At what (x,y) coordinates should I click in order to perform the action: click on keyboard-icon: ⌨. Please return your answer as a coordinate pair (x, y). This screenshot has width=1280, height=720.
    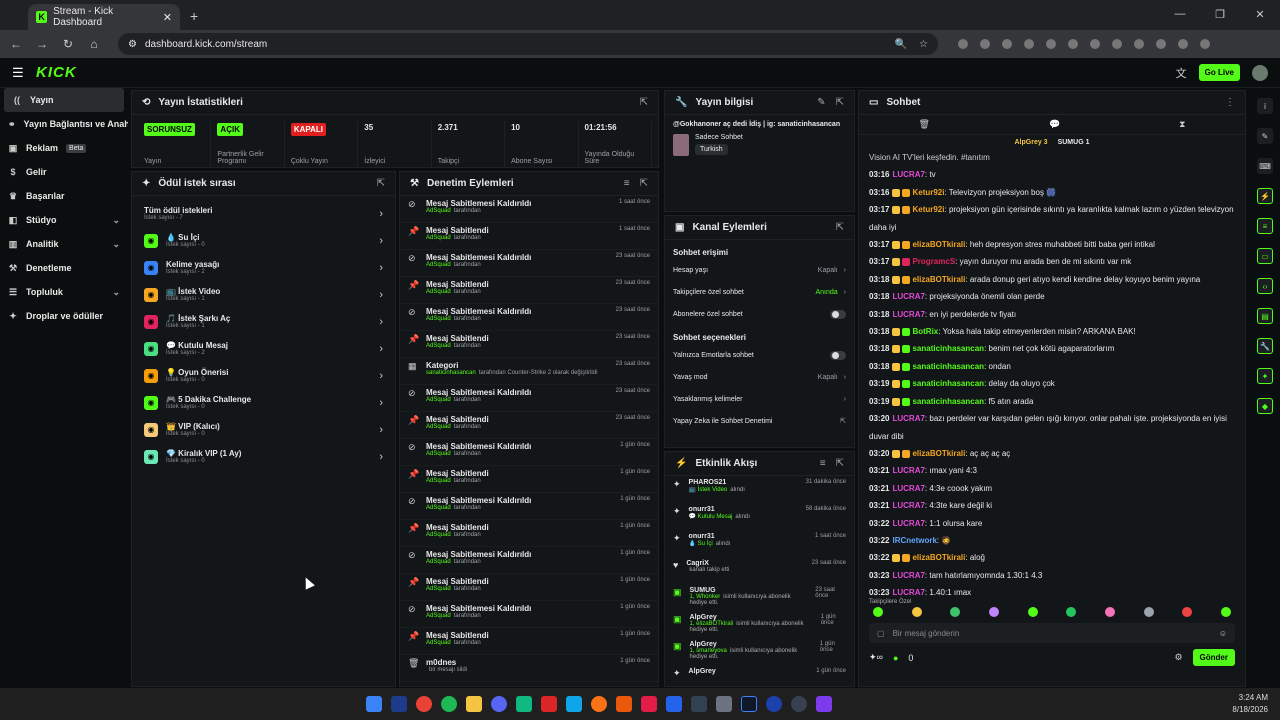
    Looking at the image, I should click on (1265, 166).